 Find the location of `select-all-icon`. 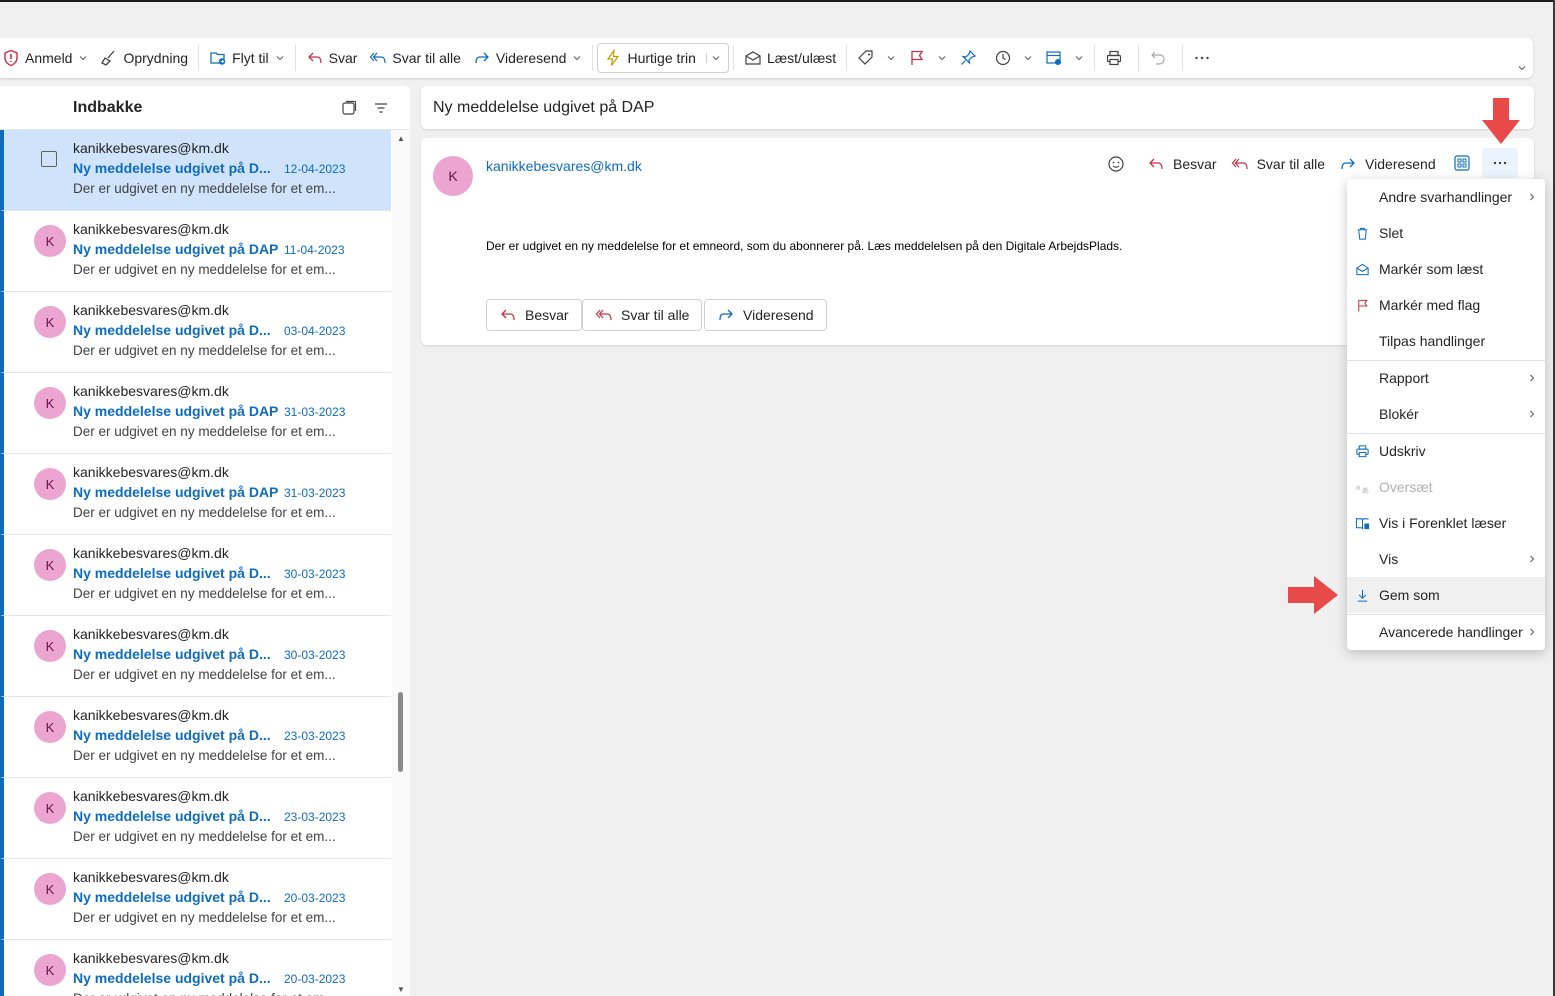

select-all-icon is located at coordinates (349, 108).